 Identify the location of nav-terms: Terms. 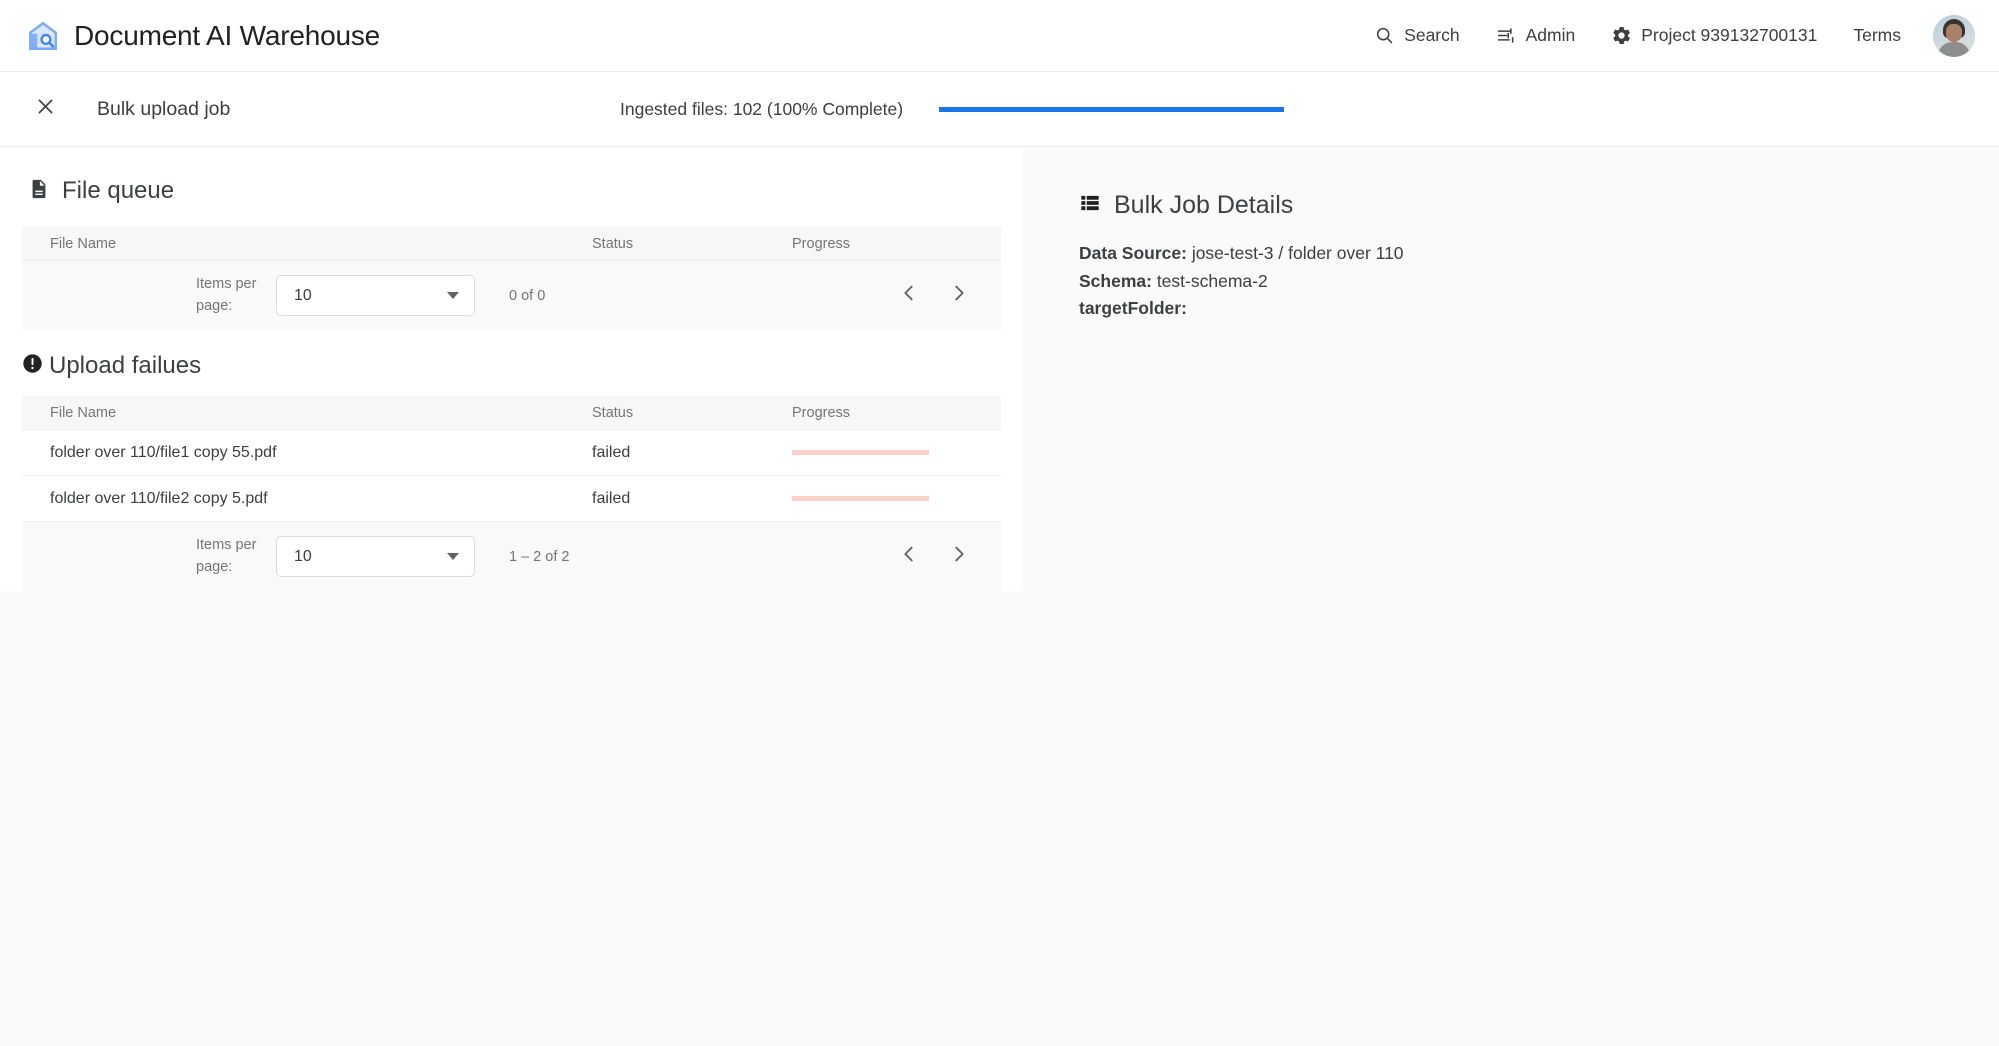
(1877, 35).